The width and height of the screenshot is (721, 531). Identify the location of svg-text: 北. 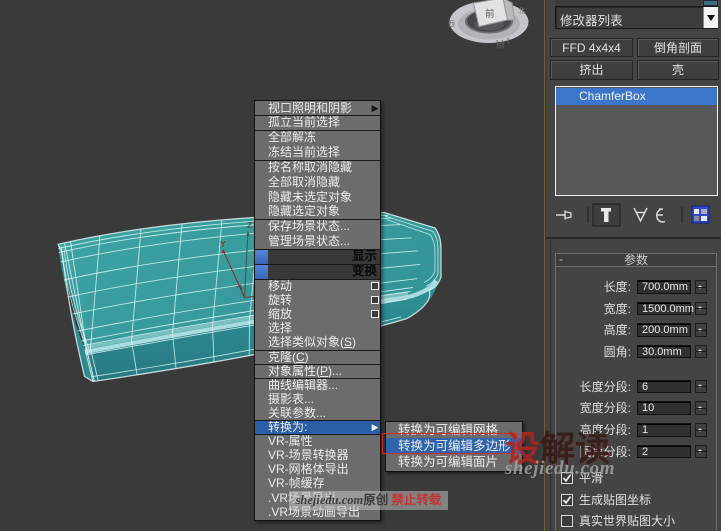
(521, 11).